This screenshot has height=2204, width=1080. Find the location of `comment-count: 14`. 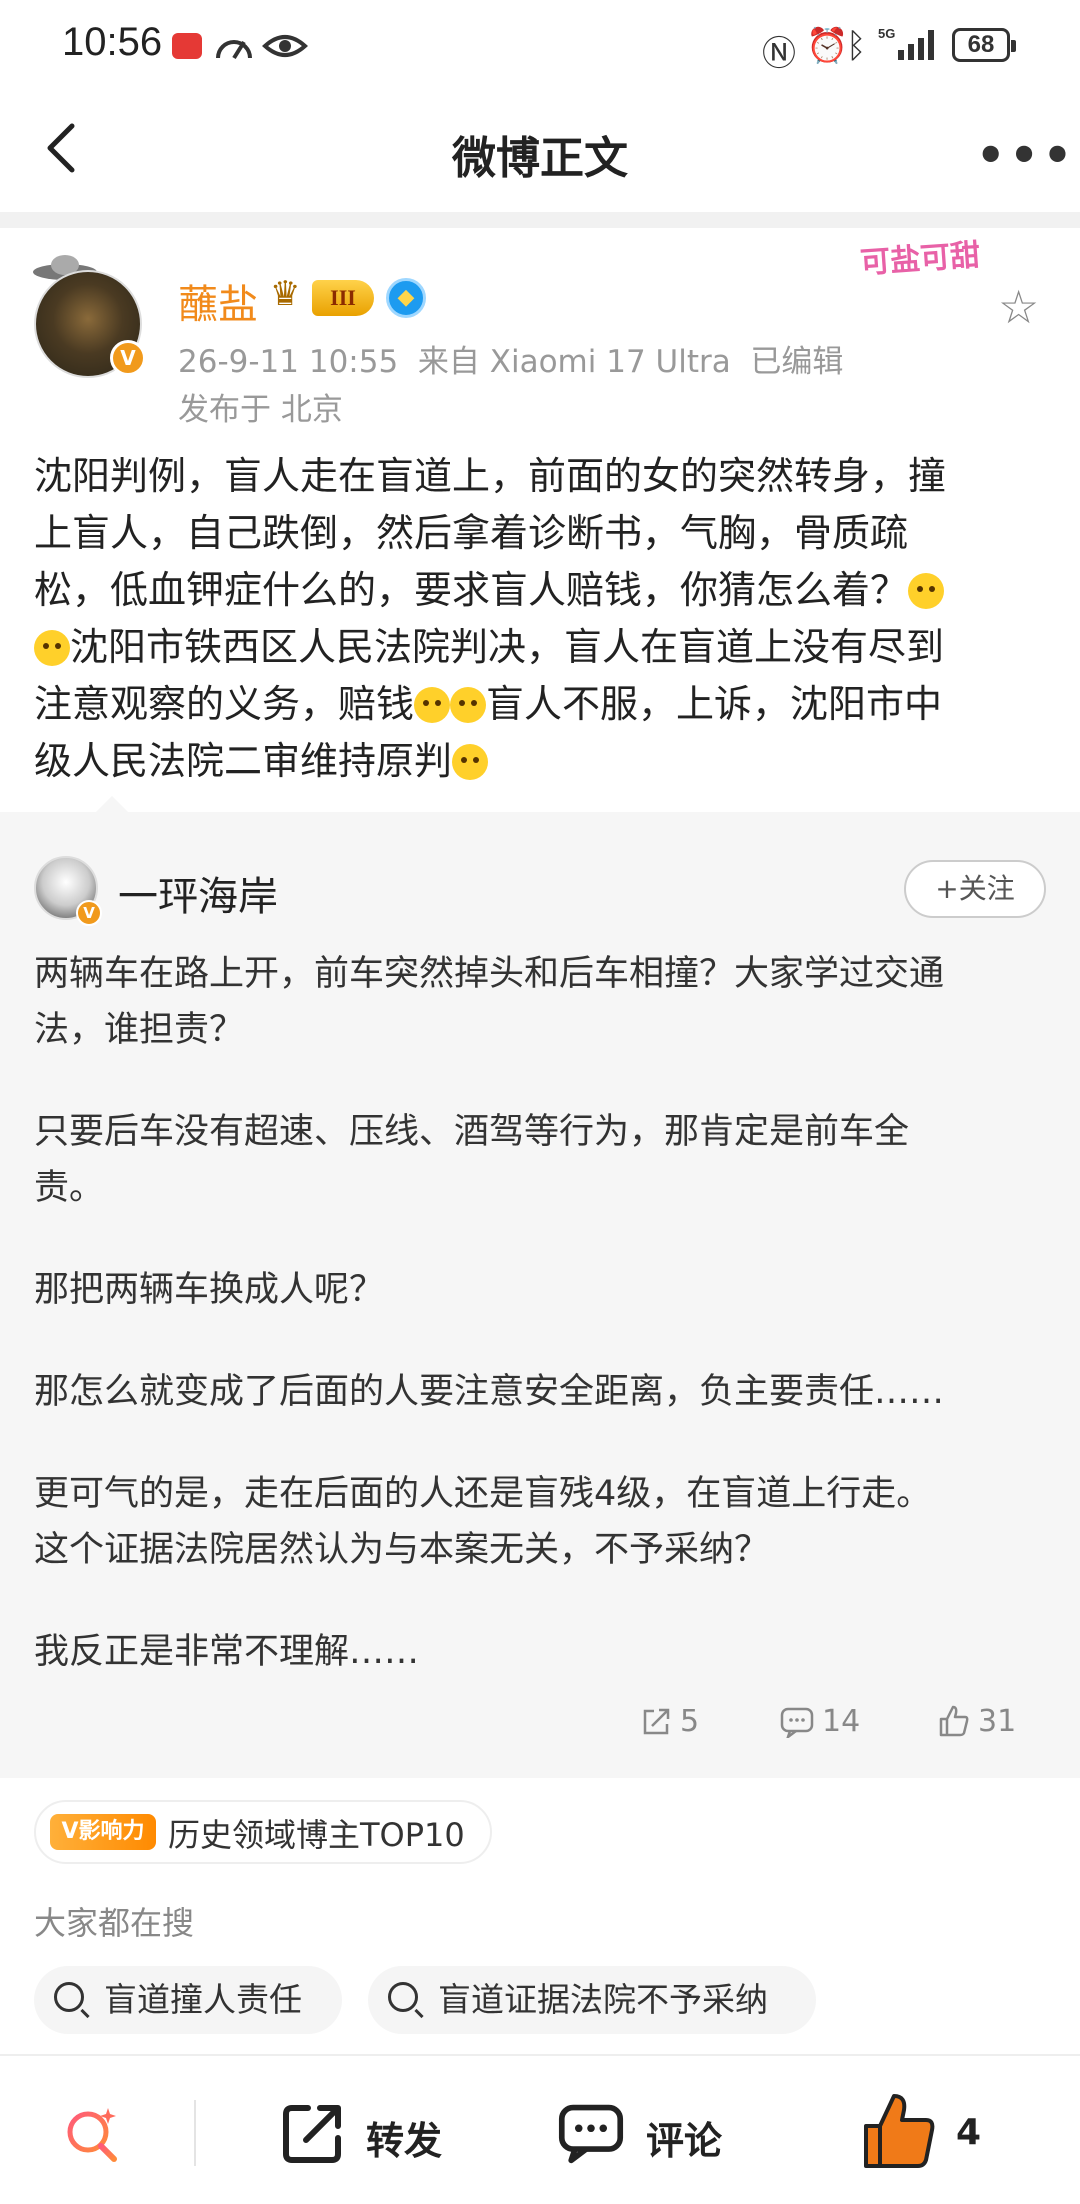

comment-count: 14 is located at coordinates (841, 1721).